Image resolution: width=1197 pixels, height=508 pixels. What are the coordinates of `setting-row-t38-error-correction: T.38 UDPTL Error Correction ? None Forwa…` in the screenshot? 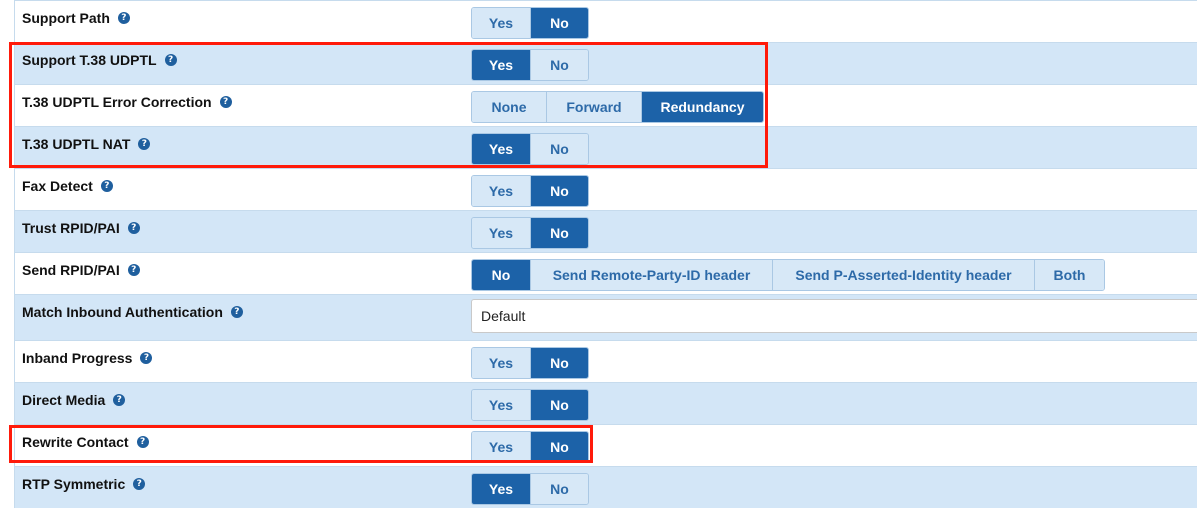 It's located at (605, 105).